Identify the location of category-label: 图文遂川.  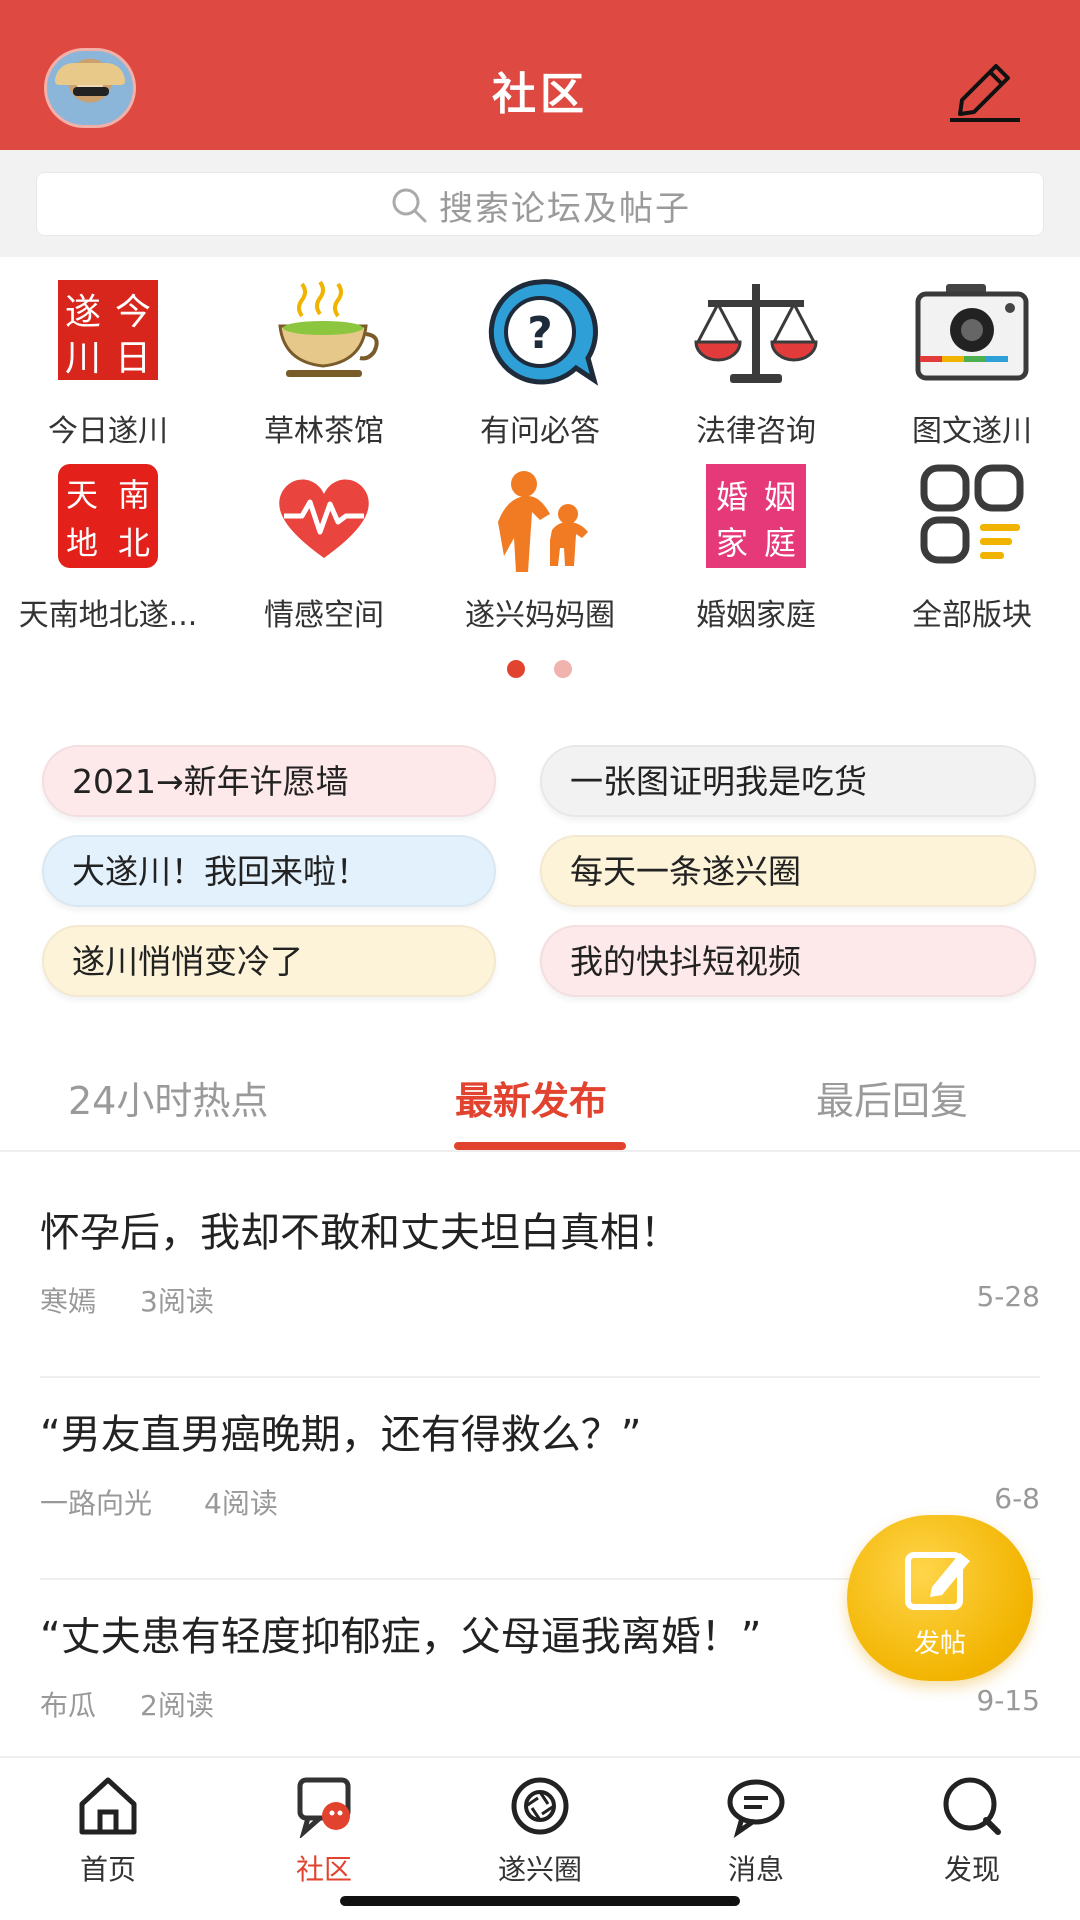
(972, 431).